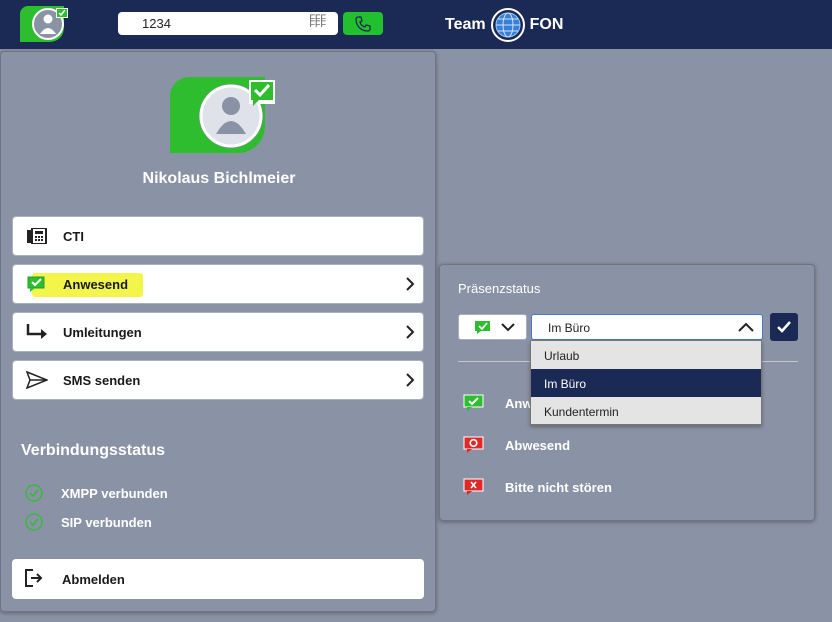  Describe the element at coordinates (519, 403) in the screenshot. I see `status-available-label: Anw` at that location.